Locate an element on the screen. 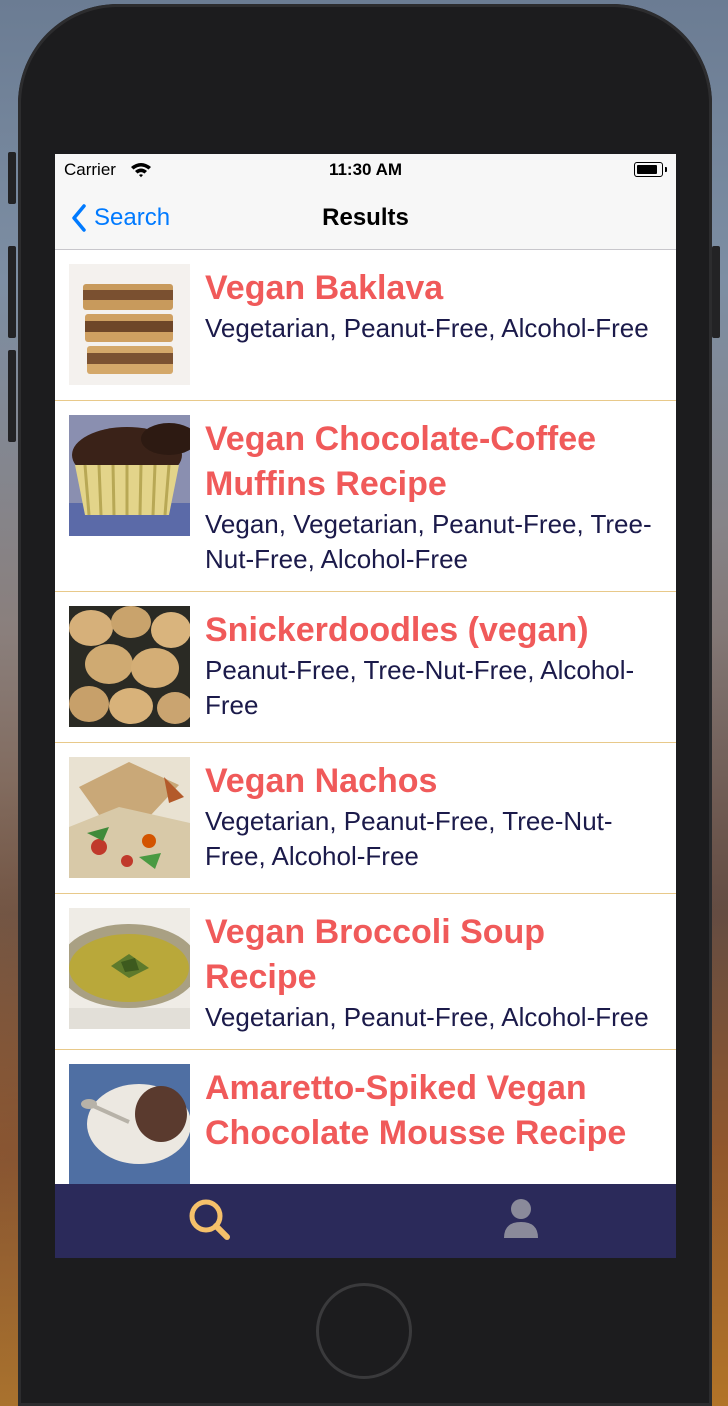  navigation-bar: Search Results is located at coordinates (365, 218).